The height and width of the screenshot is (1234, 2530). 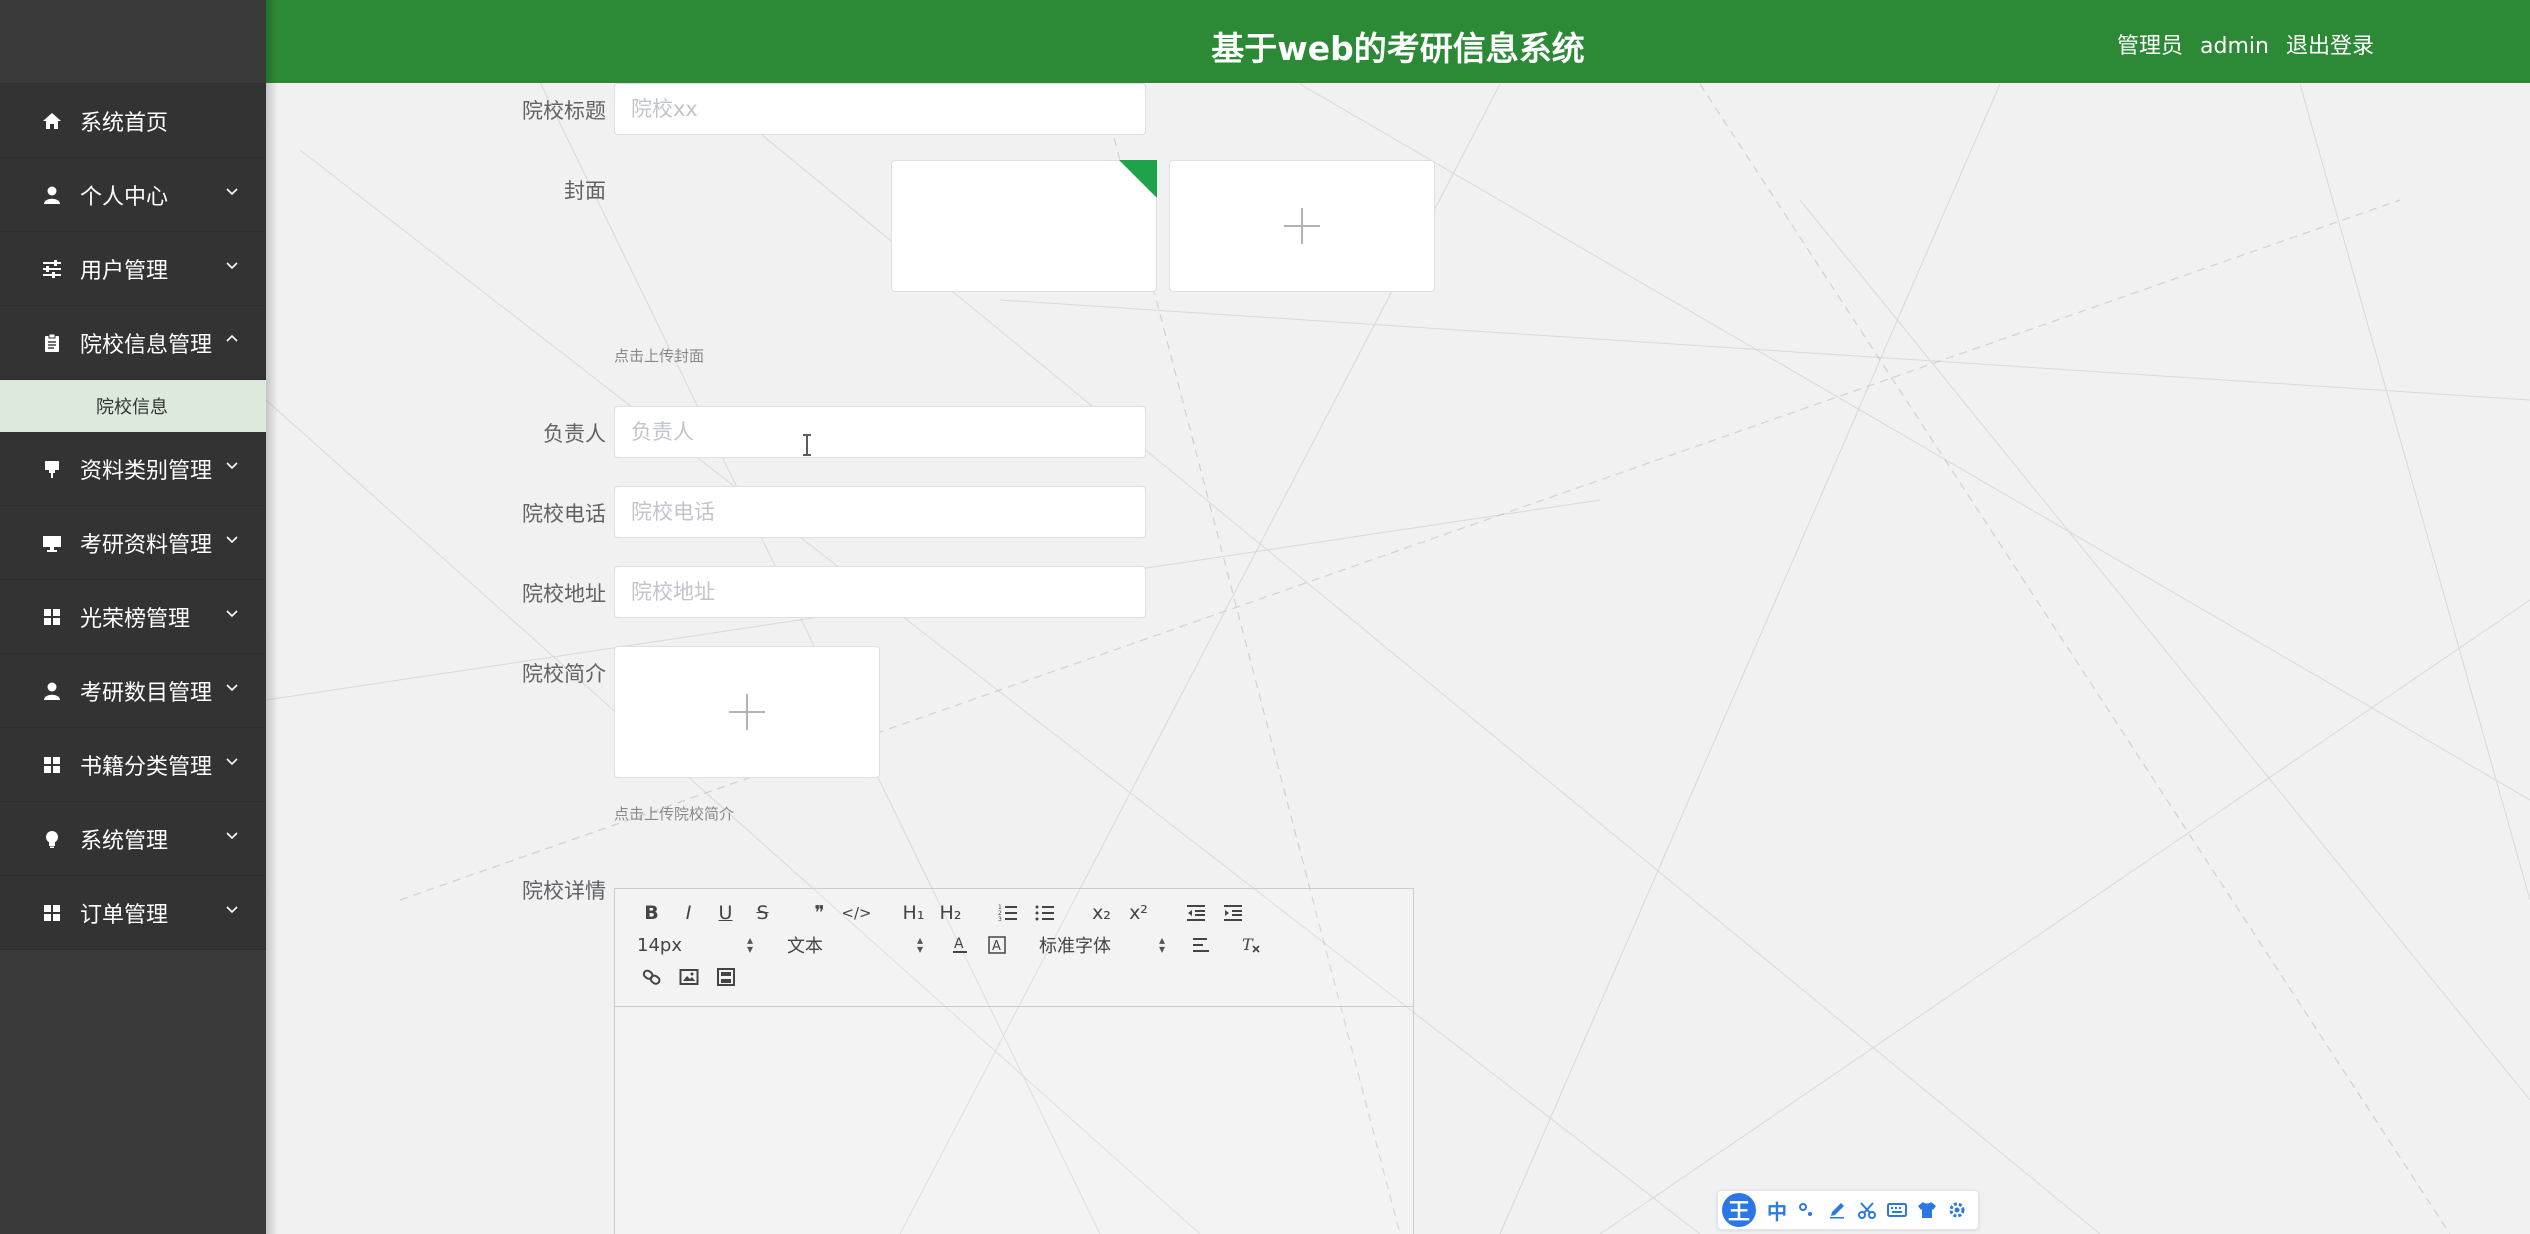 What do you see at coordinates (564, 514) in the screenshot?
I see `phone-label: 院校电话` at bounding box center [564, 514].